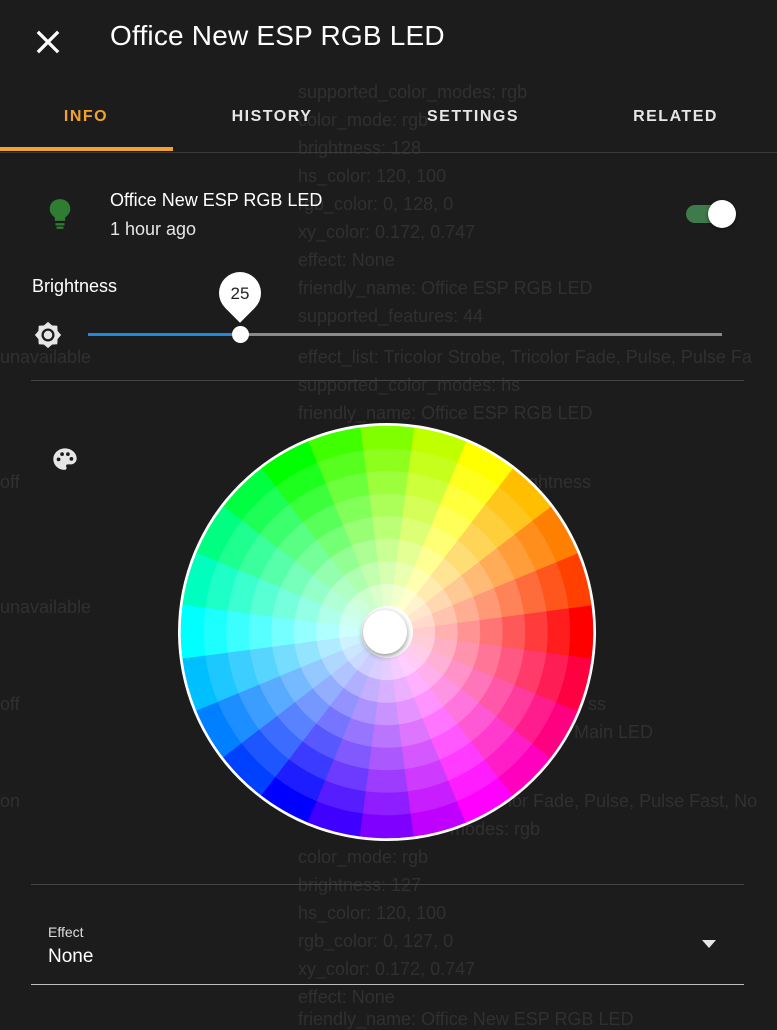 The height and width of the screenshot is (1030, 777). I want to click on toggle-thumb, so click(722, 214).